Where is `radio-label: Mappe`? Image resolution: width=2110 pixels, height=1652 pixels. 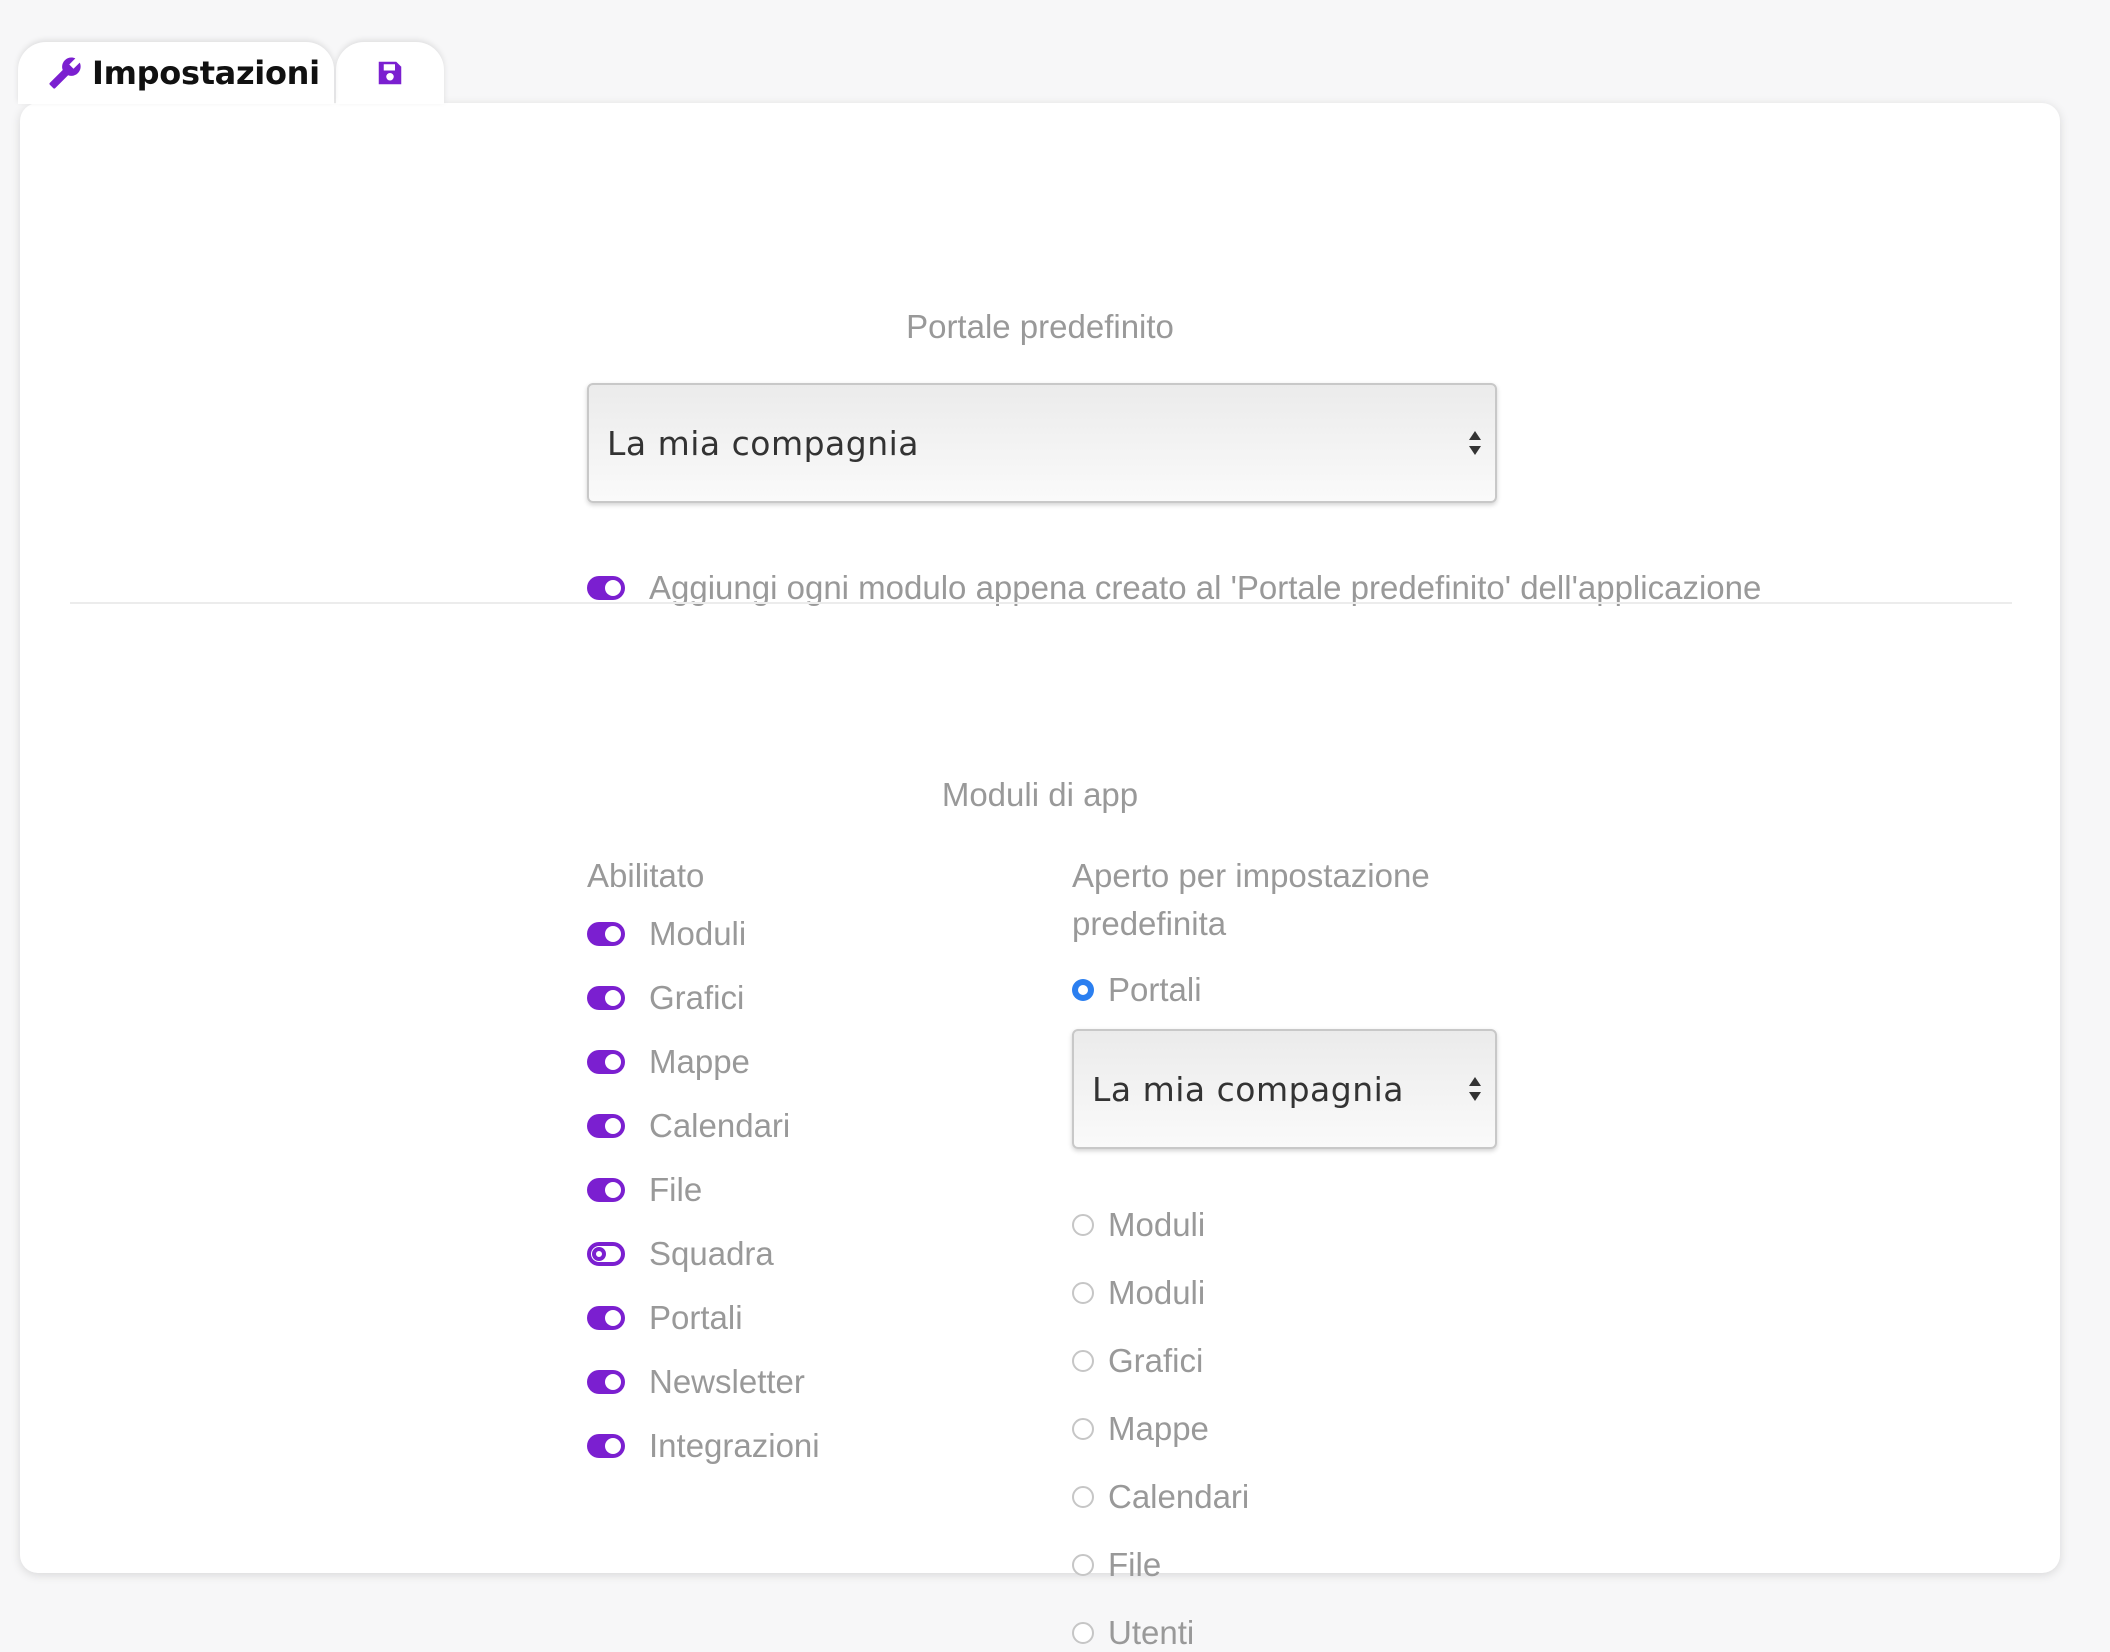
radio-label: Mappe is located at coordinates (1158, 1428).